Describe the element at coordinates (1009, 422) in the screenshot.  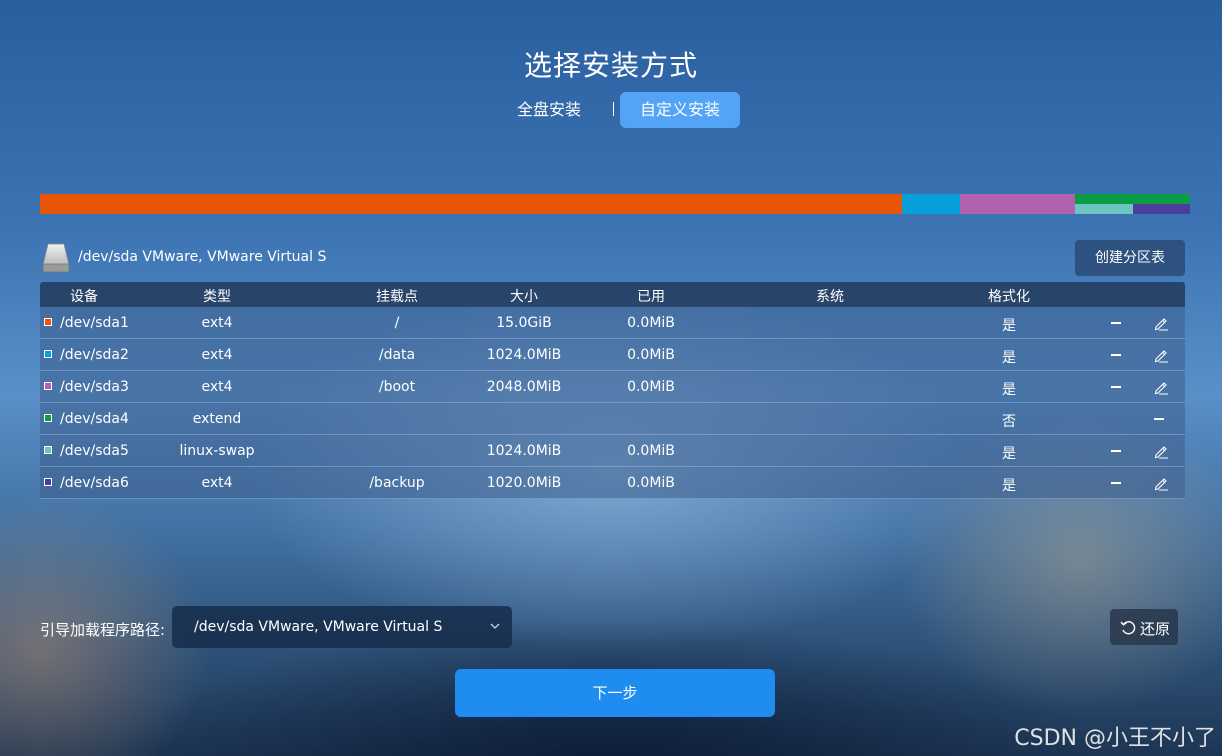
I see `cell-format: 否` at that location.